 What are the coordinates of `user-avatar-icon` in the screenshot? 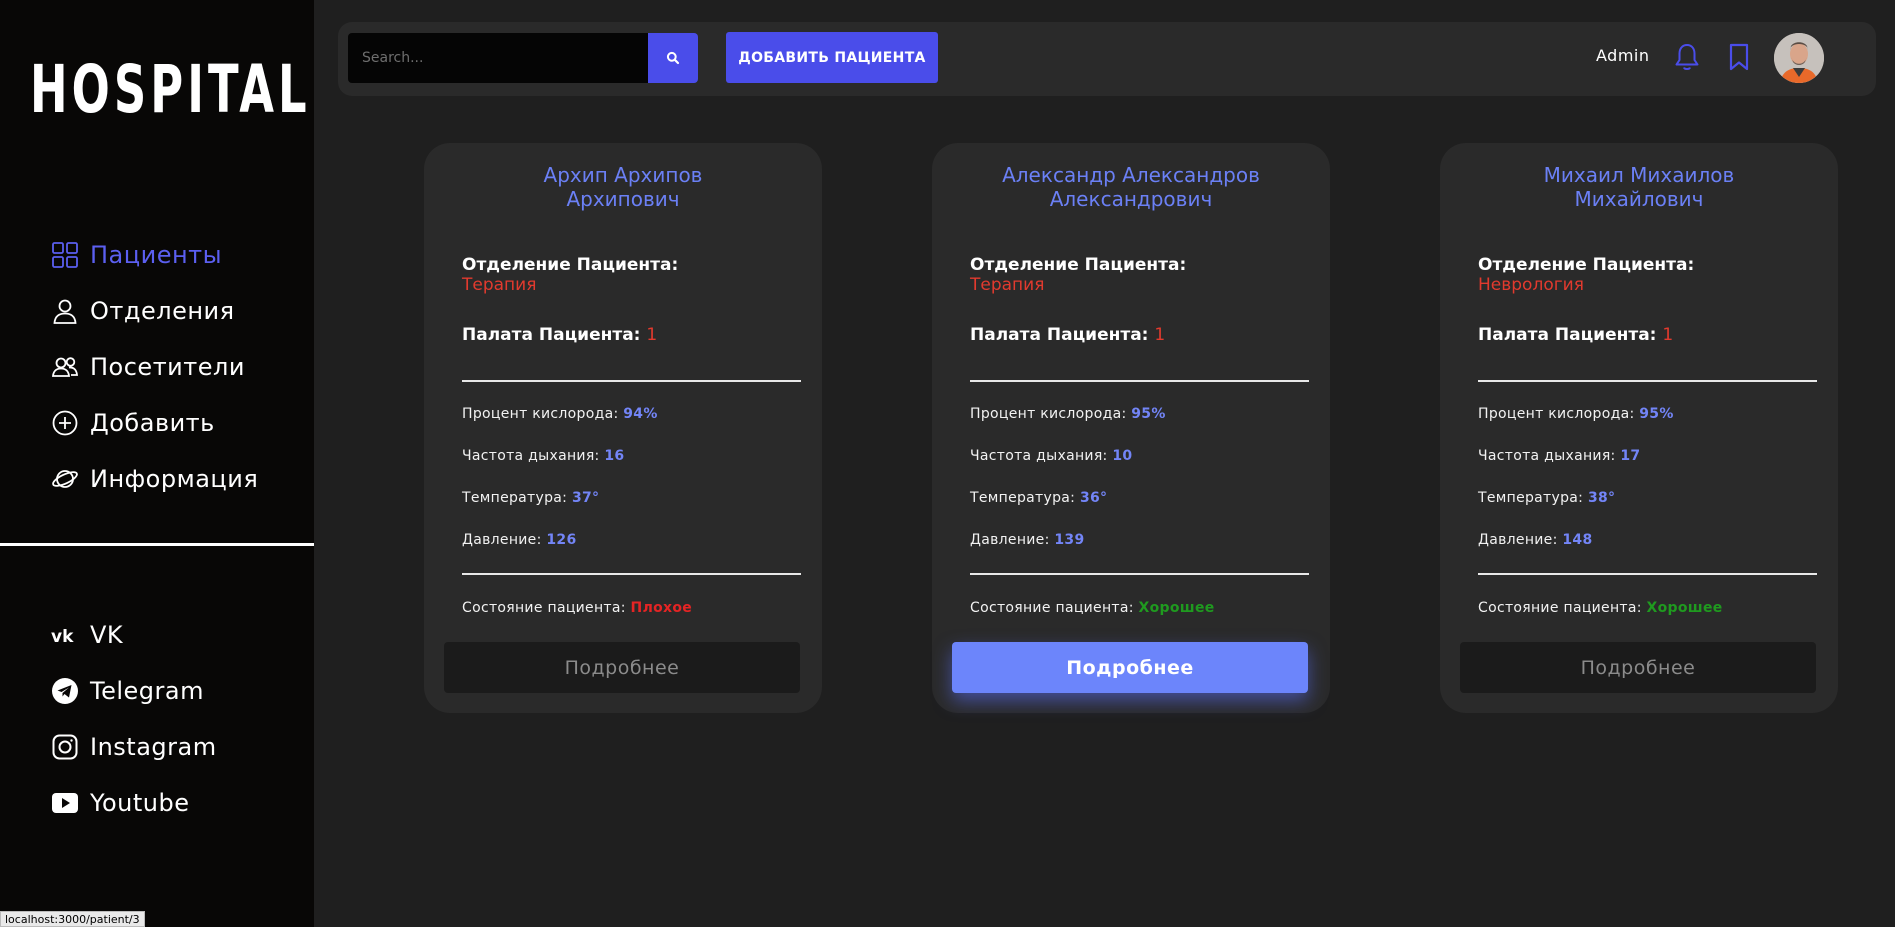 It's located at (1799, 58).